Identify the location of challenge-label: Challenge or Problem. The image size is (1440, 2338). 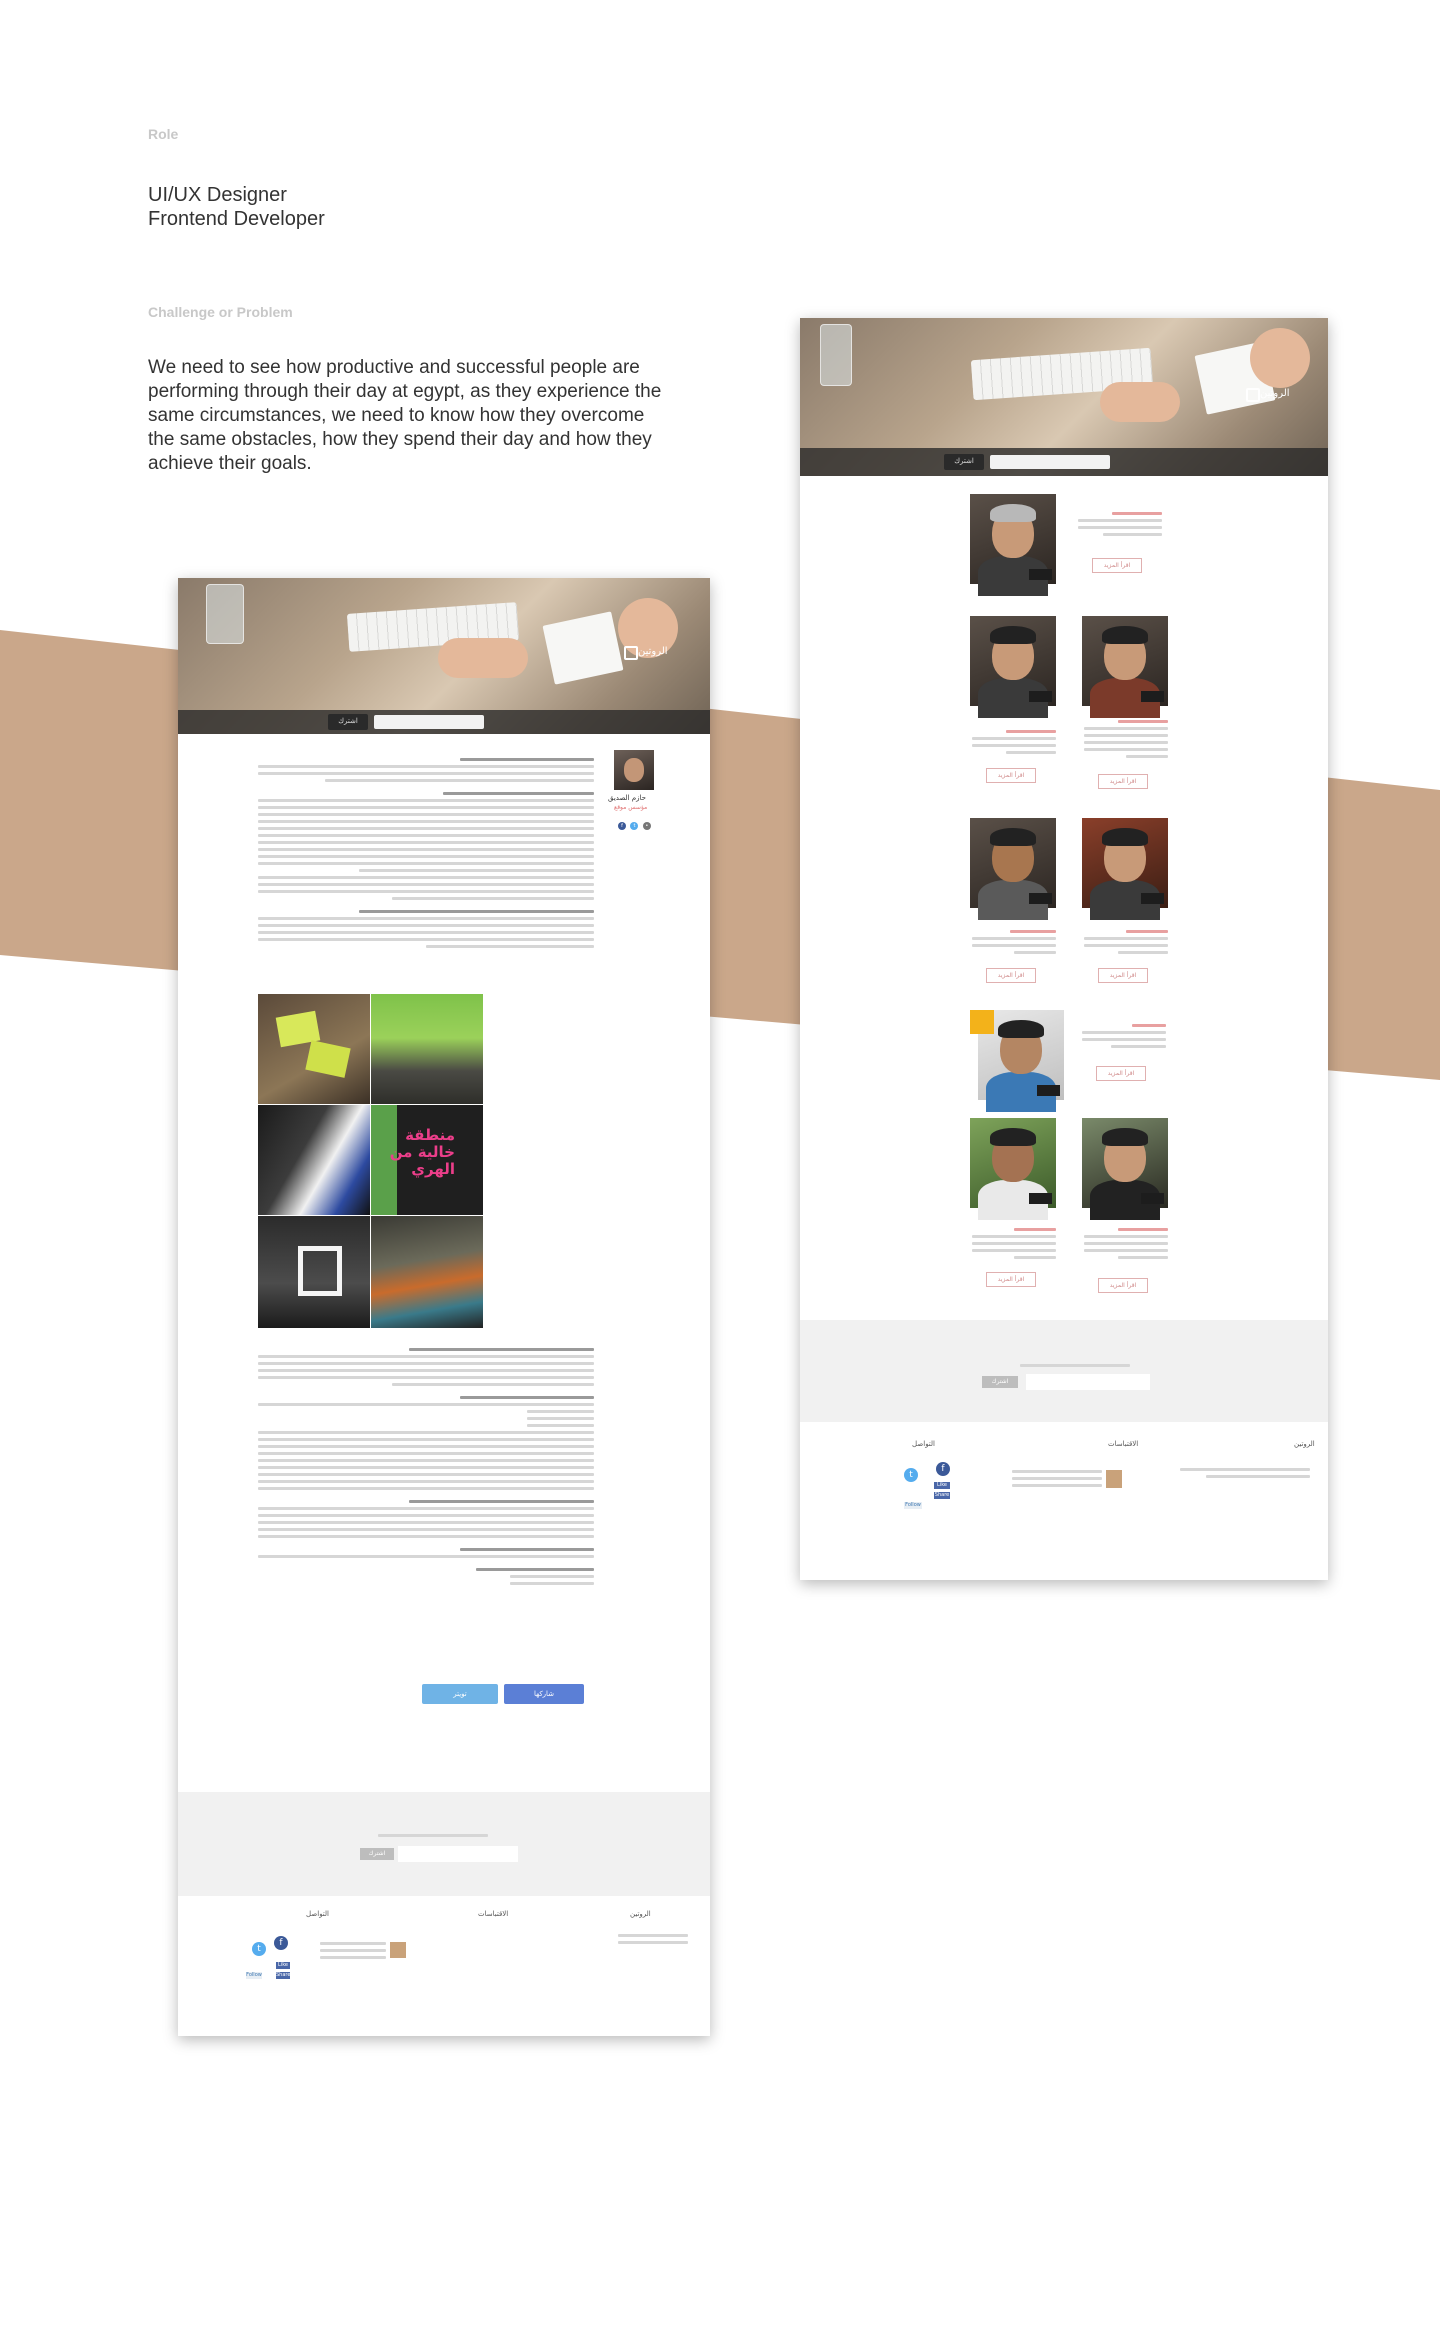
(220, 312).